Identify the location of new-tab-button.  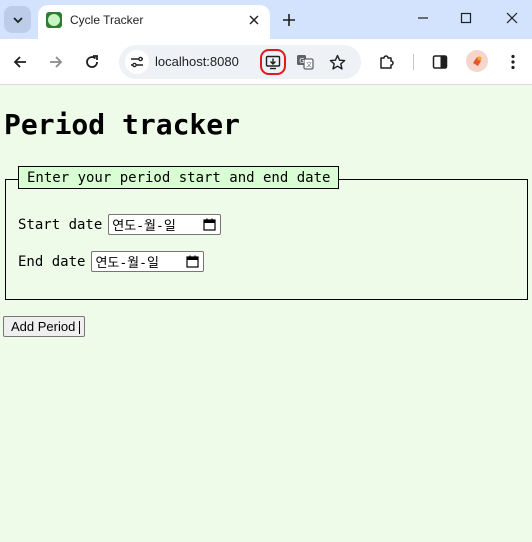
(289, 20).